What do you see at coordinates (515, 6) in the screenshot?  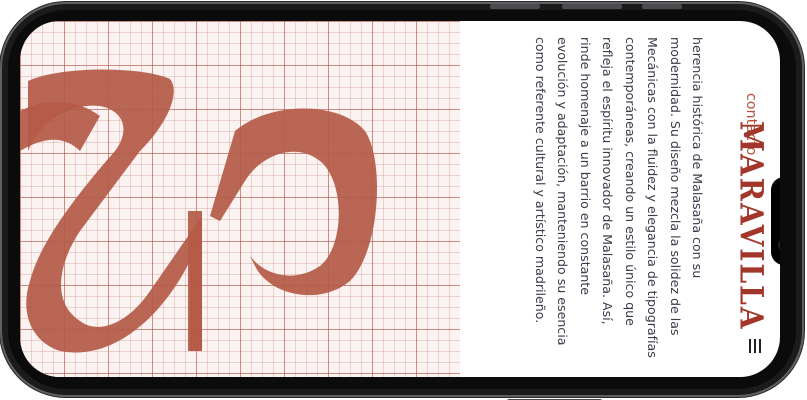 I see `volume-up-button` at bounding box center [515, 6].